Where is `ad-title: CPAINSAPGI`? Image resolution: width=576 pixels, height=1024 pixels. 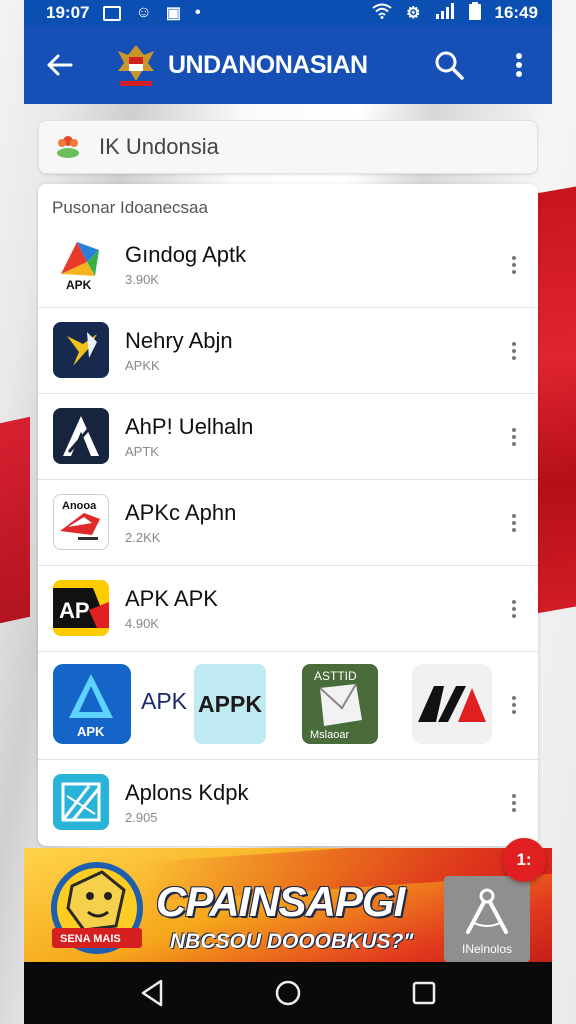 ad-title: CPAINSAPGI is located at coordinates (280, 901).